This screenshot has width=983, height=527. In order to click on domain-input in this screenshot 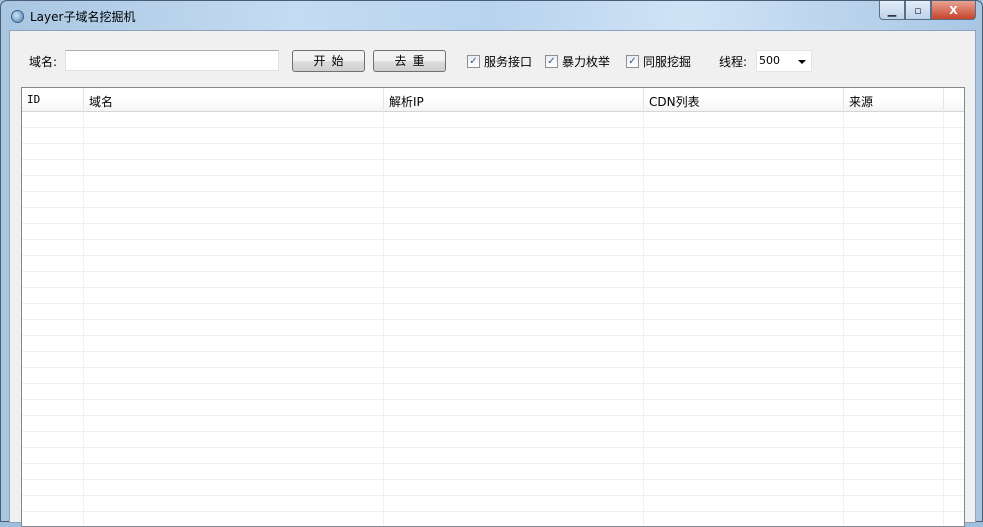, I will do `click(172, 60)`.